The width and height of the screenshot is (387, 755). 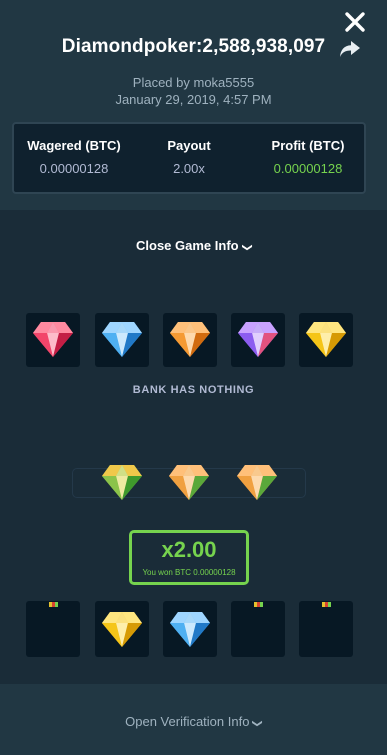 I want to click on profit-stat: Profit (BTC) 0.00000128, so click(x=308, y=157).